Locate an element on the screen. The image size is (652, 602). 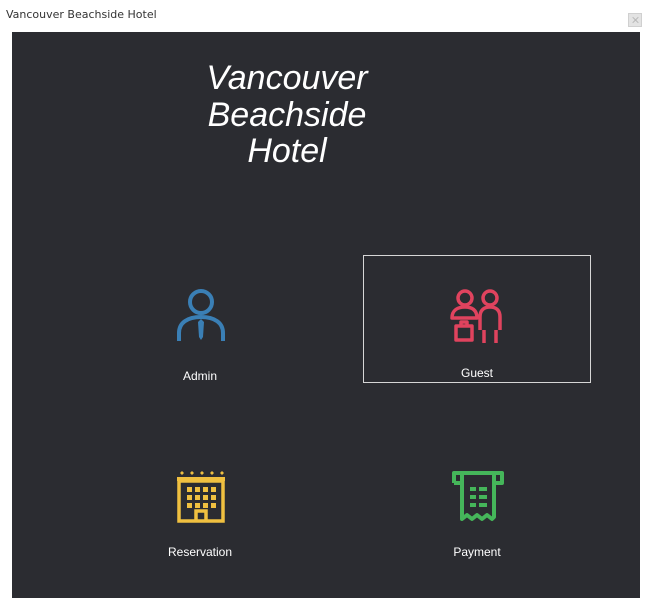
admin-label: Admin is located at coordinates (199, 376).